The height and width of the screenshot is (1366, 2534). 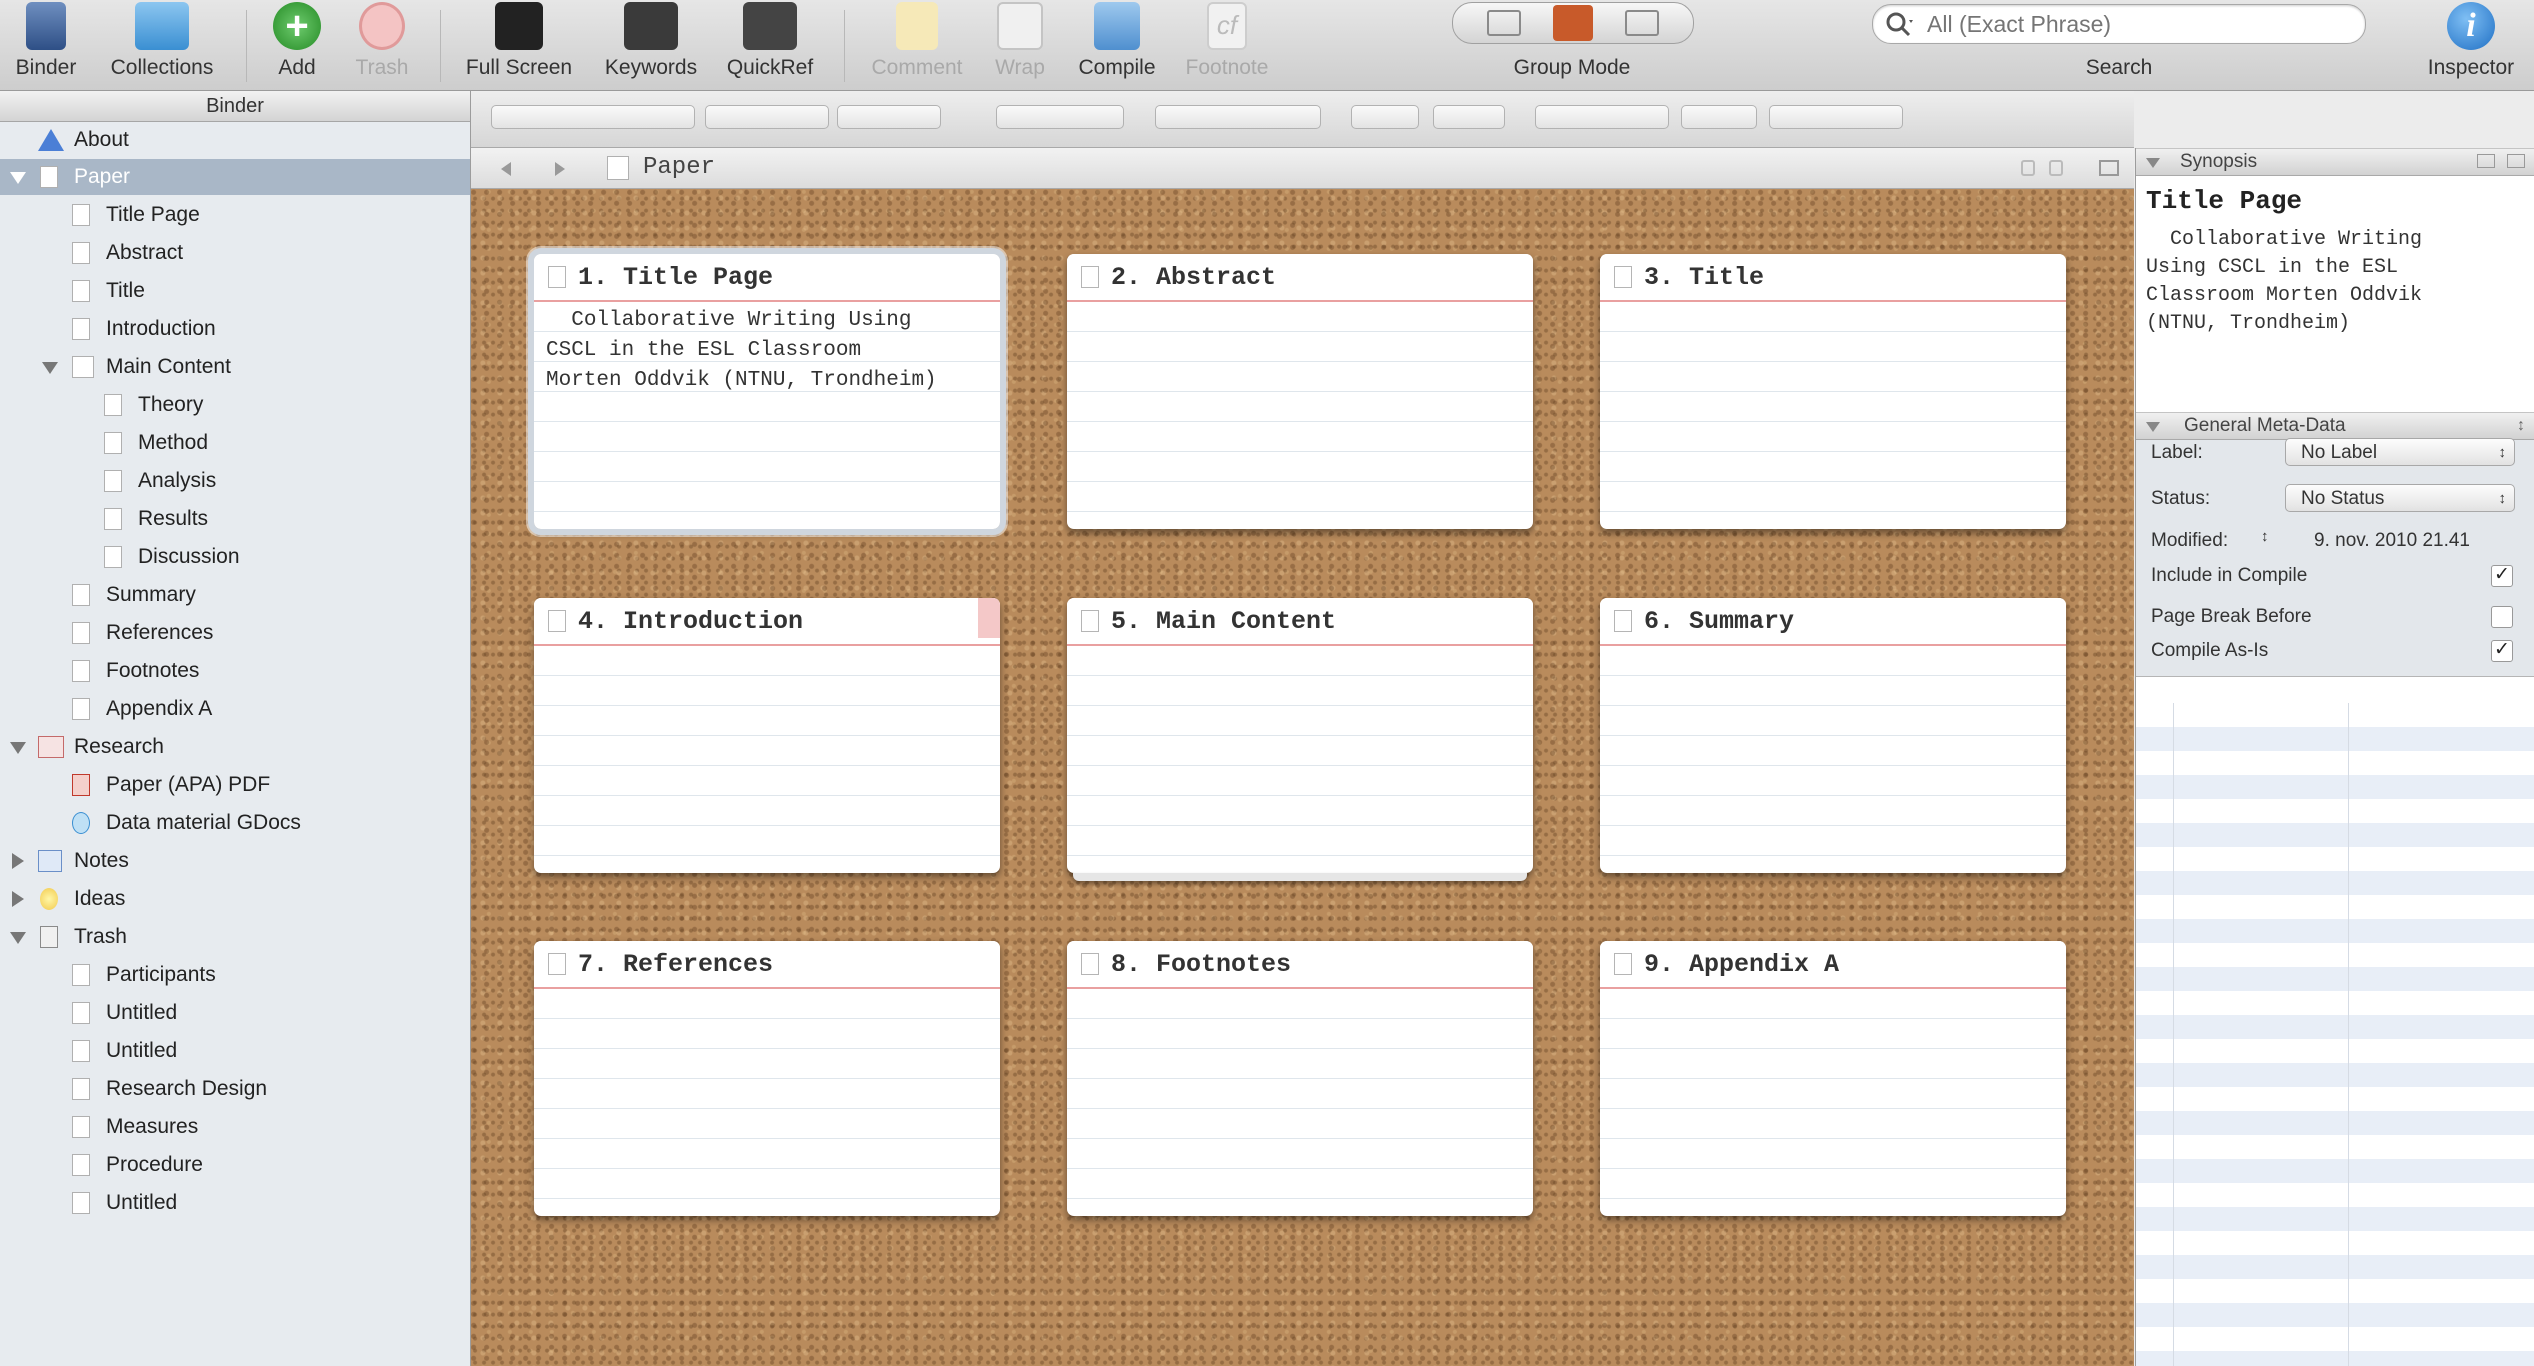 I want to click on outline-view-icon, so click(x=1642, y=23).